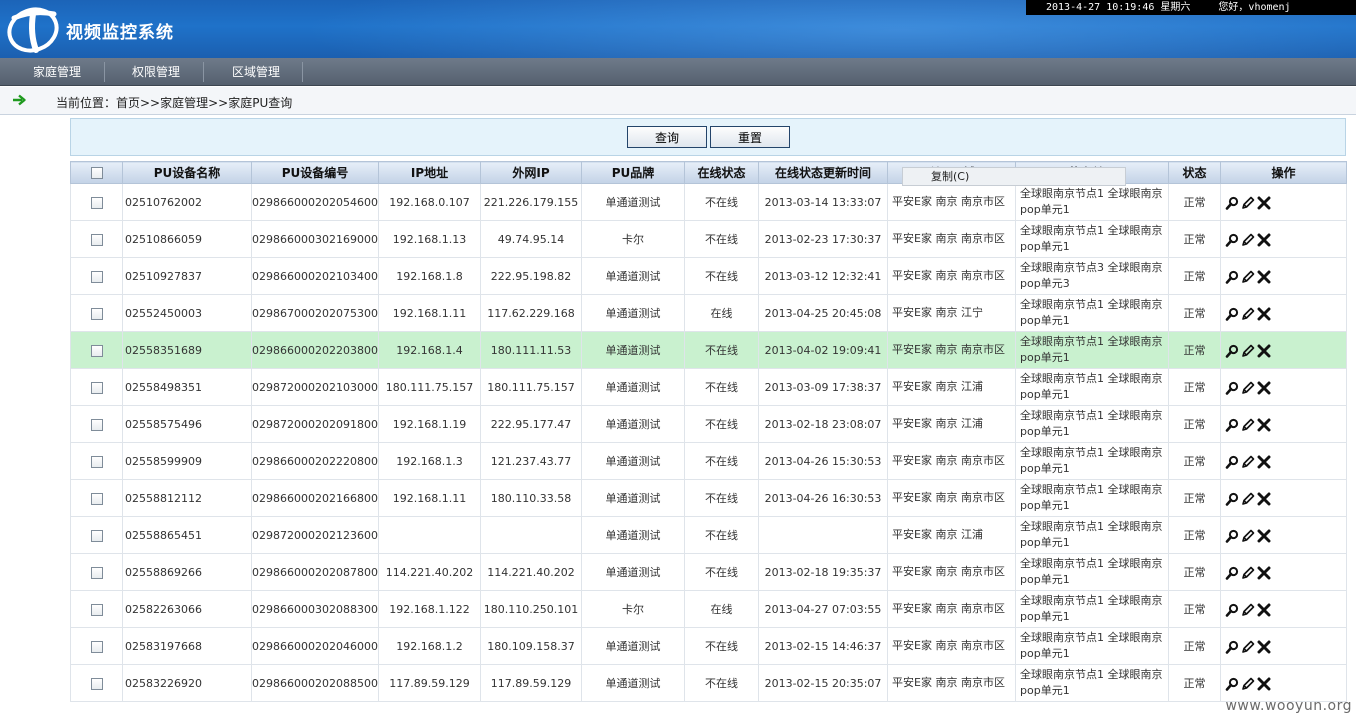 Image resolution: width=1356 pixels, height=716 pixels. Describe the element at coordinates (1194, 498) in the screenshot. I see `cell-status: 正常` at that location.